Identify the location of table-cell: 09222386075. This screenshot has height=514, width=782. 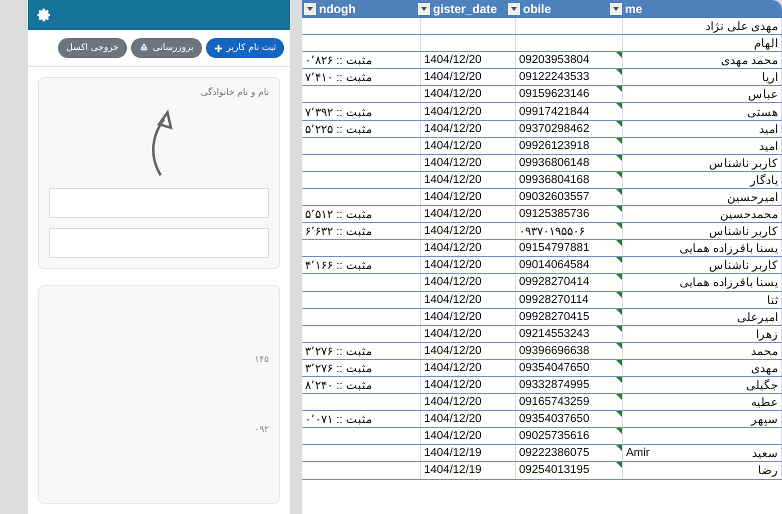
(569, 453).